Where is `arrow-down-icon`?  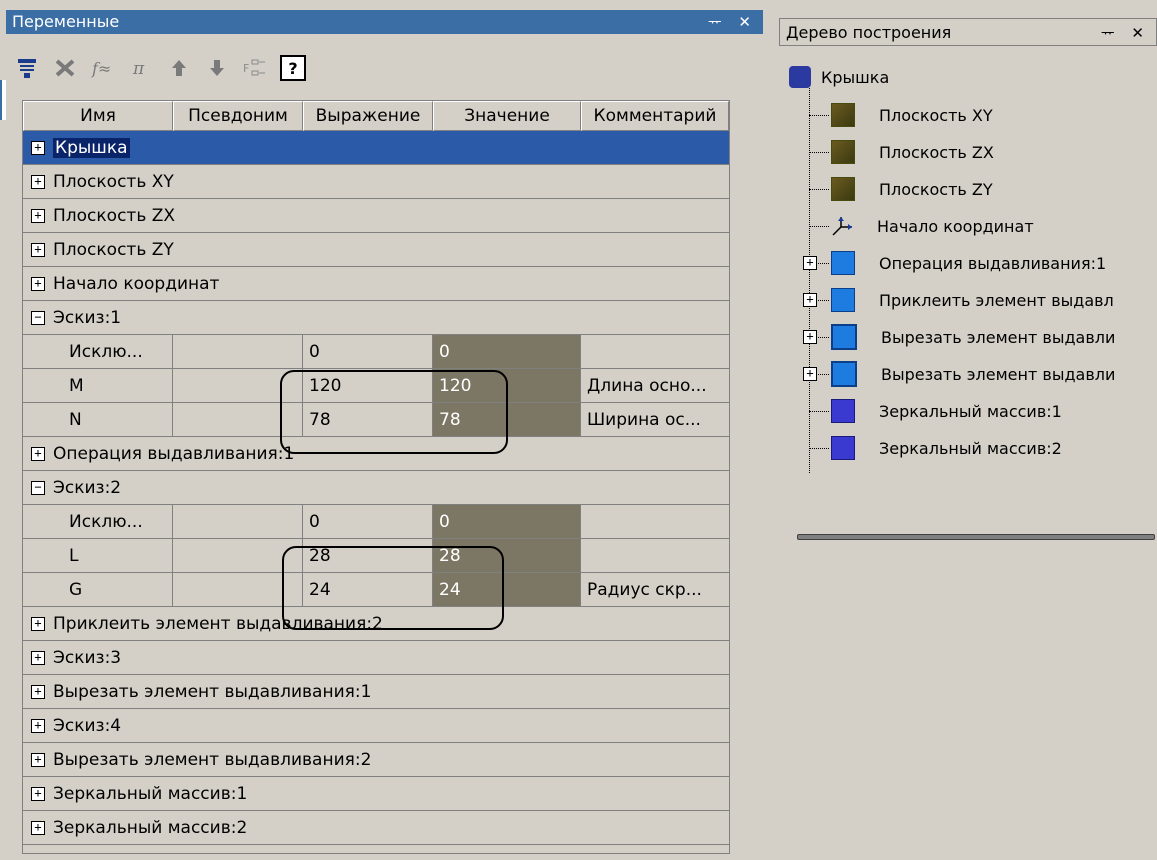
arrow-down-icon is located at coordinates (217, 68).